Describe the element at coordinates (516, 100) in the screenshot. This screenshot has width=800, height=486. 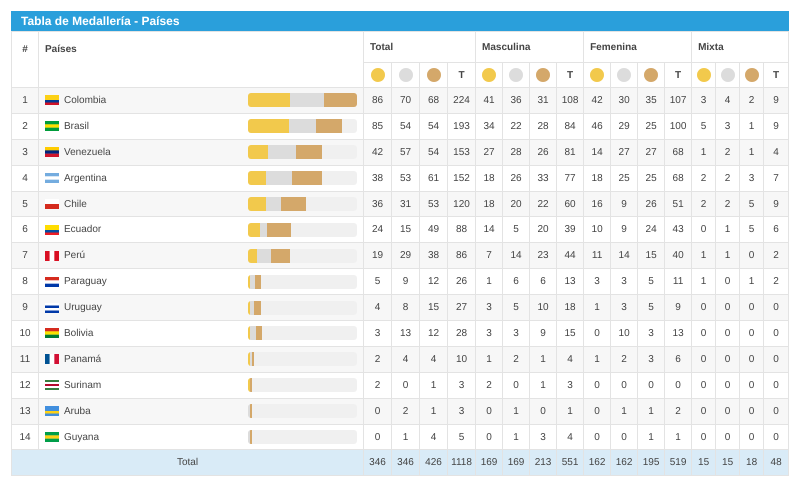
I see `table-cell: 36` at that location.